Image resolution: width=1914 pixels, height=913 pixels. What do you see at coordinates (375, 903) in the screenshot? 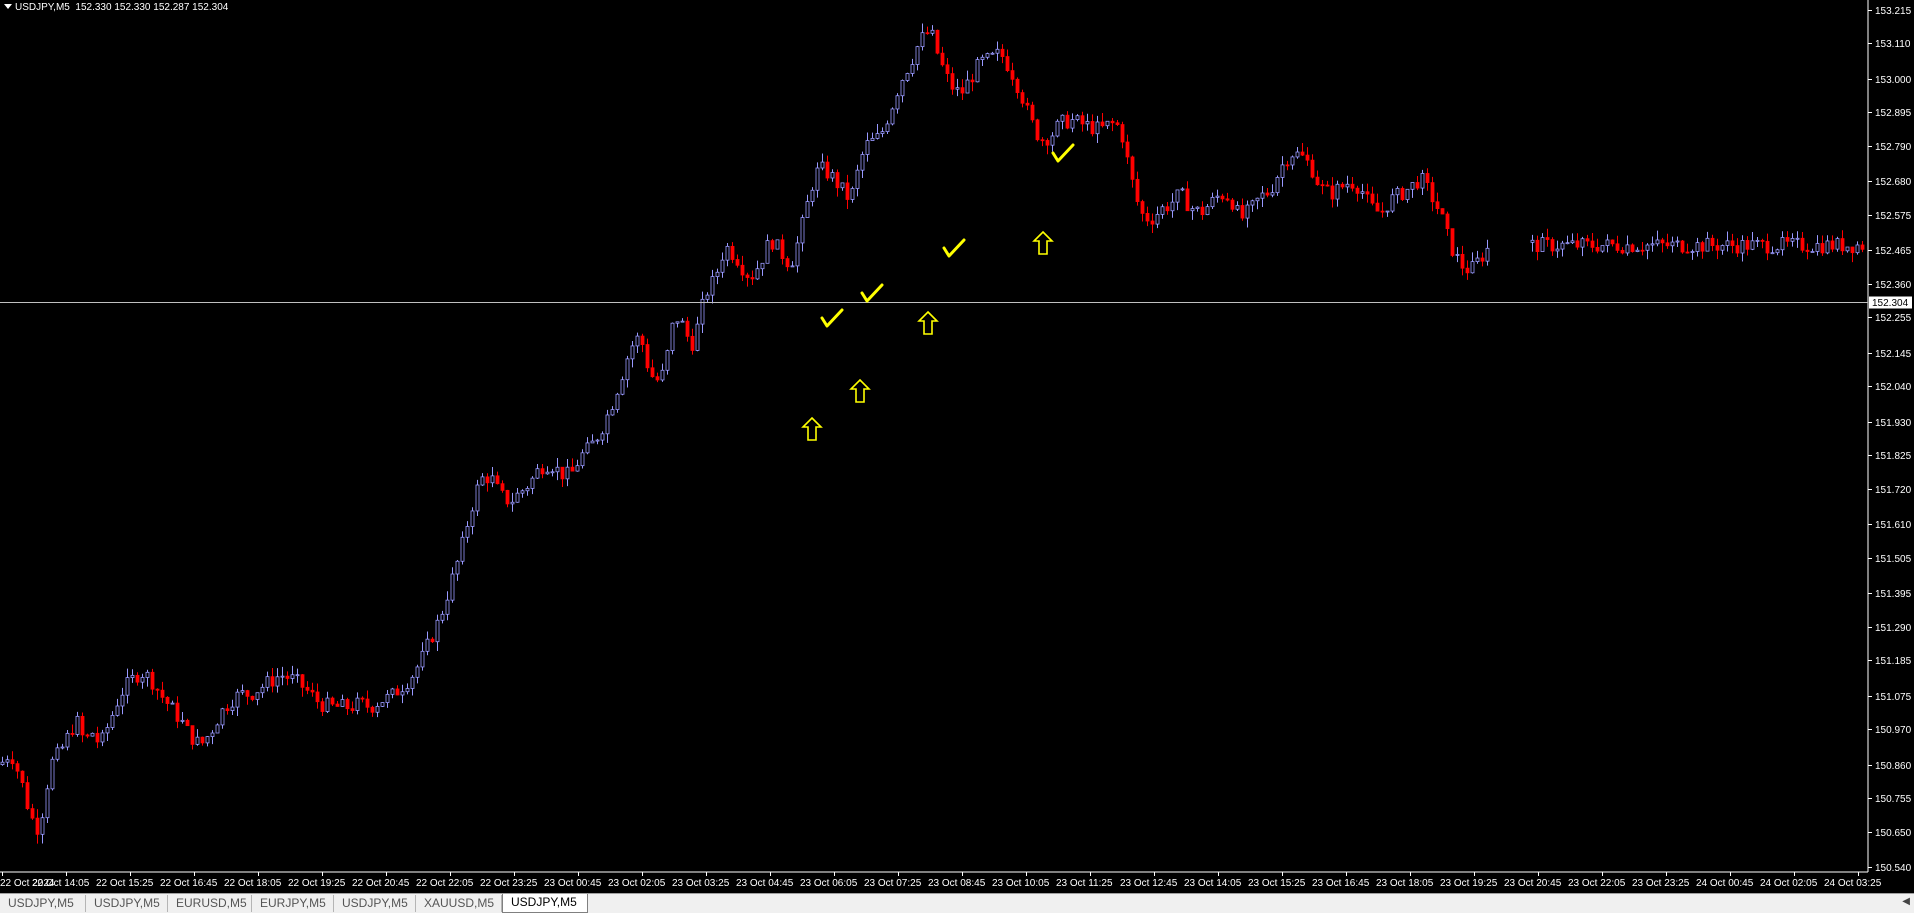
I see `tab-chart-5: USDJPY,M5` at bounding box center [375, 903].